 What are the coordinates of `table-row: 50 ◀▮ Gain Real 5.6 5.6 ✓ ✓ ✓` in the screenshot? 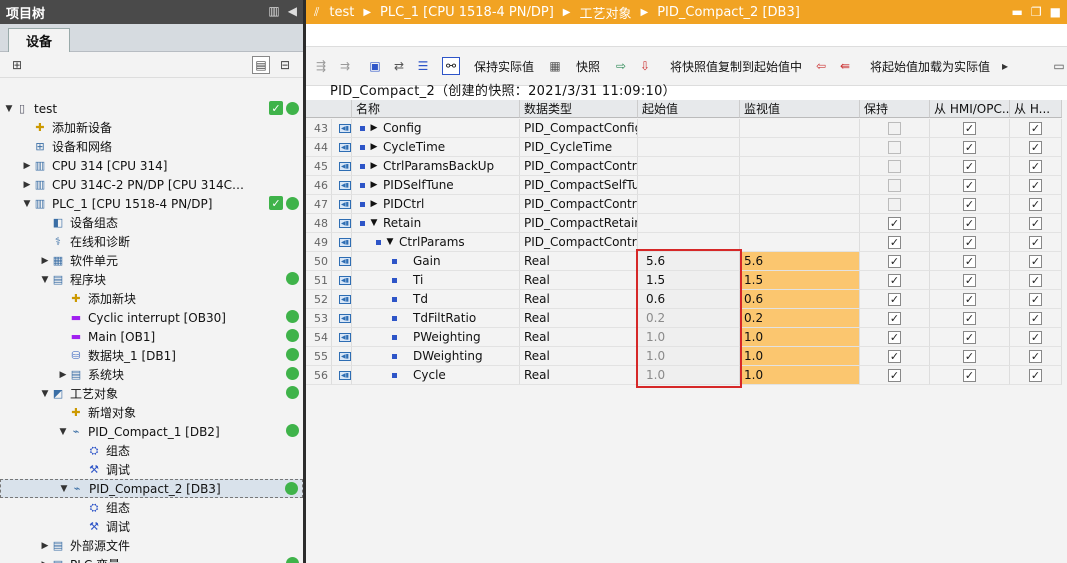 It's located at (686, 261).